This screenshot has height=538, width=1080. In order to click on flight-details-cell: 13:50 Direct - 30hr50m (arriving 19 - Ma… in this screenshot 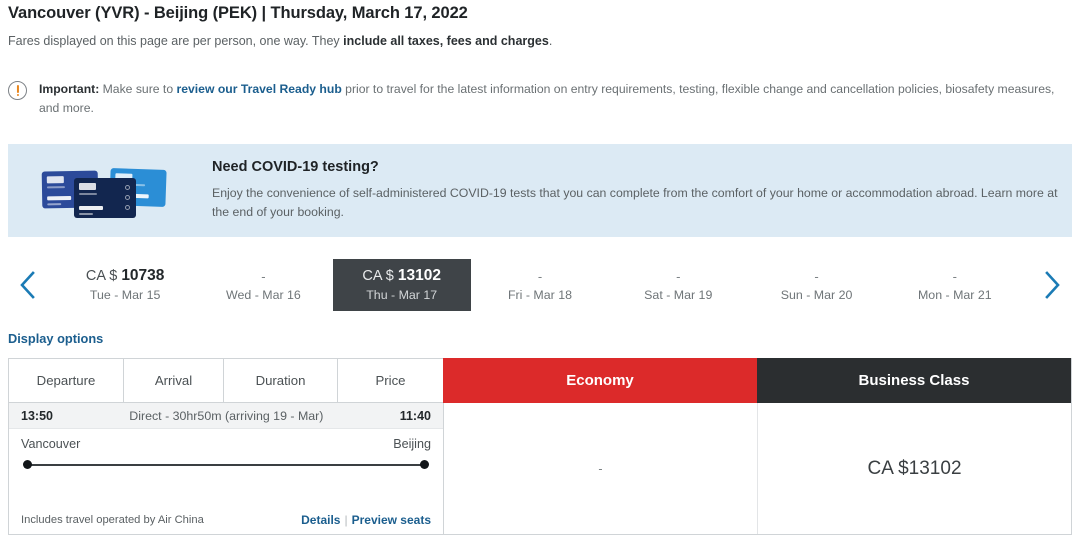, I will do `click(226, 468)`.